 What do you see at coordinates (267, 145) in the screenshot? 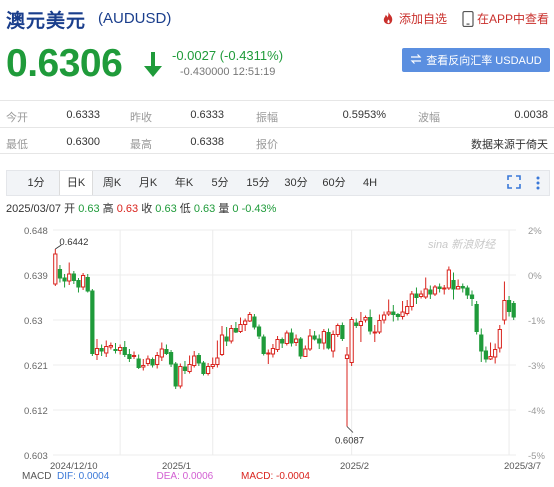
I see `stat-label: 报价` at bounding box center [267, 145].